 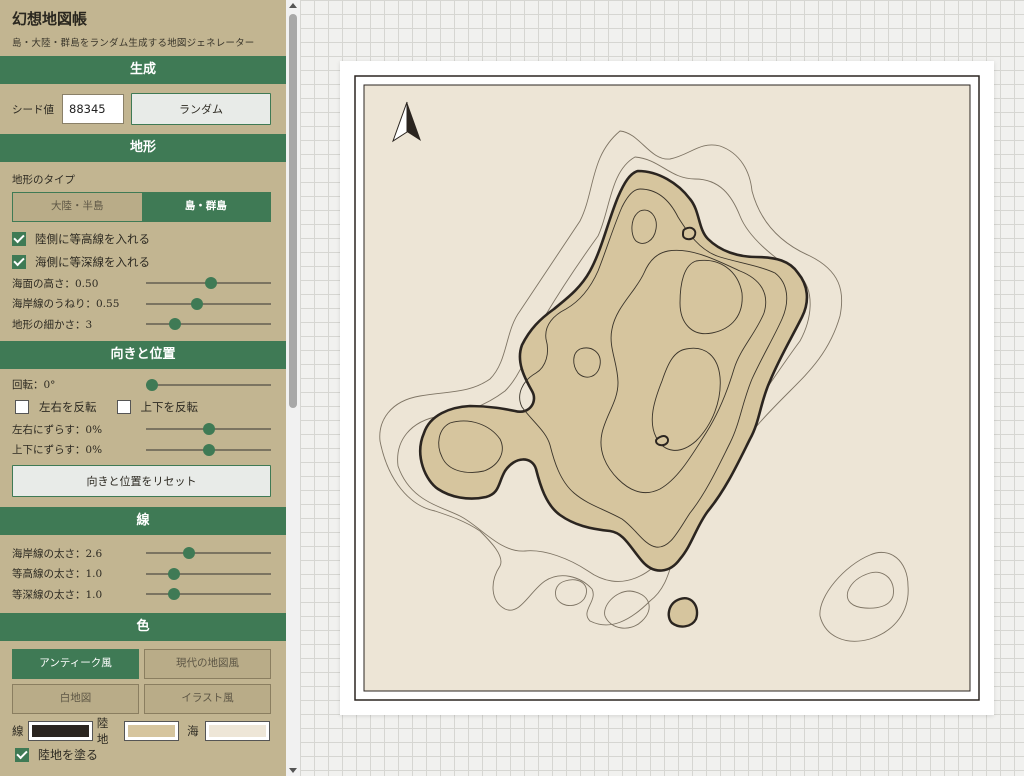 I want to click on rotation-slider, so click(x=208, y=384).